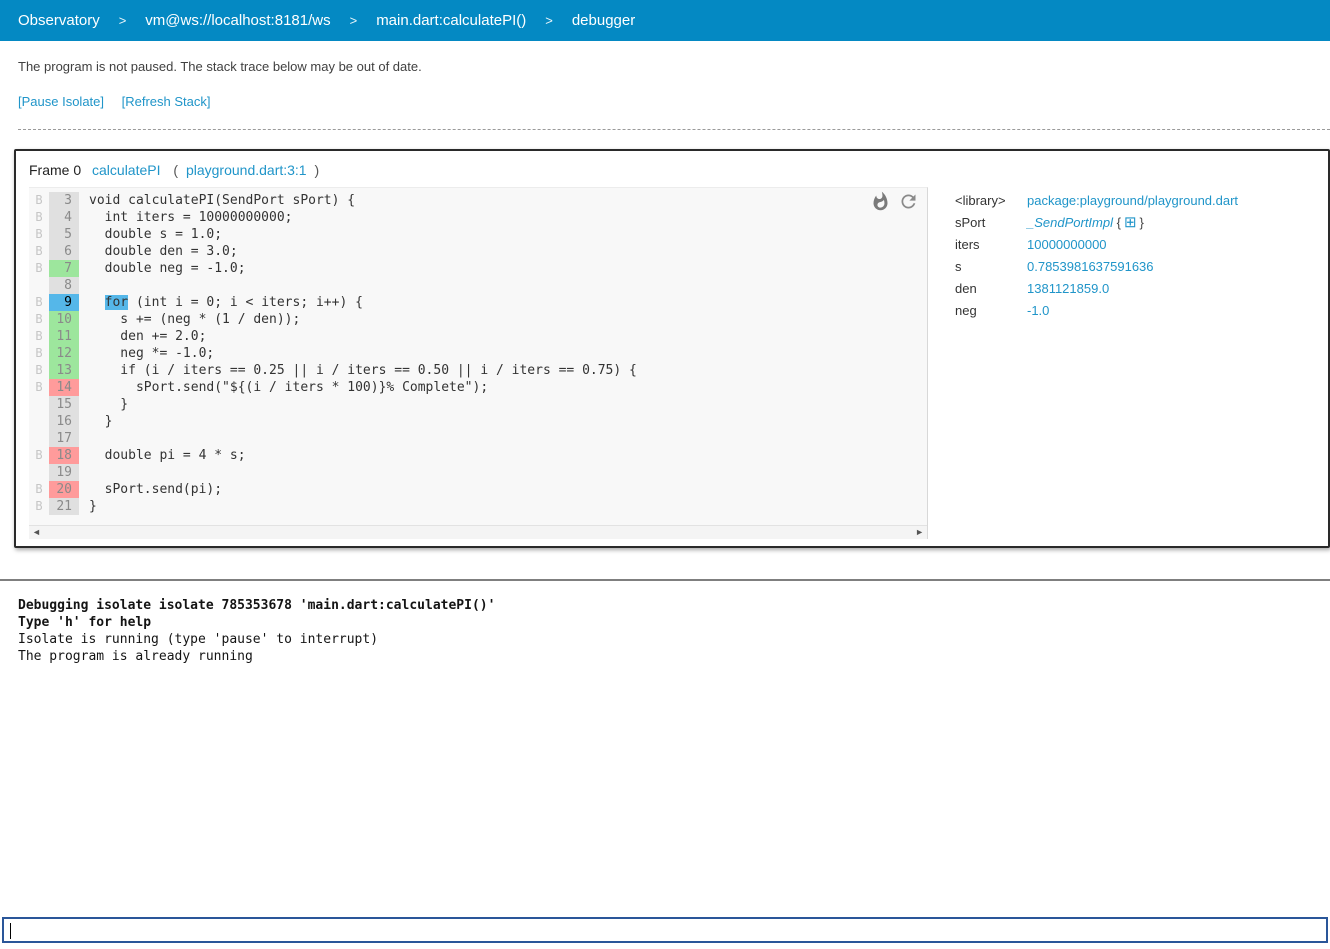 This screenshot has width=1330, height=949. What do you see at coordinates (894, 204) in the screenshot?
I see `code-toolbar` at bounding box center [894, 204].